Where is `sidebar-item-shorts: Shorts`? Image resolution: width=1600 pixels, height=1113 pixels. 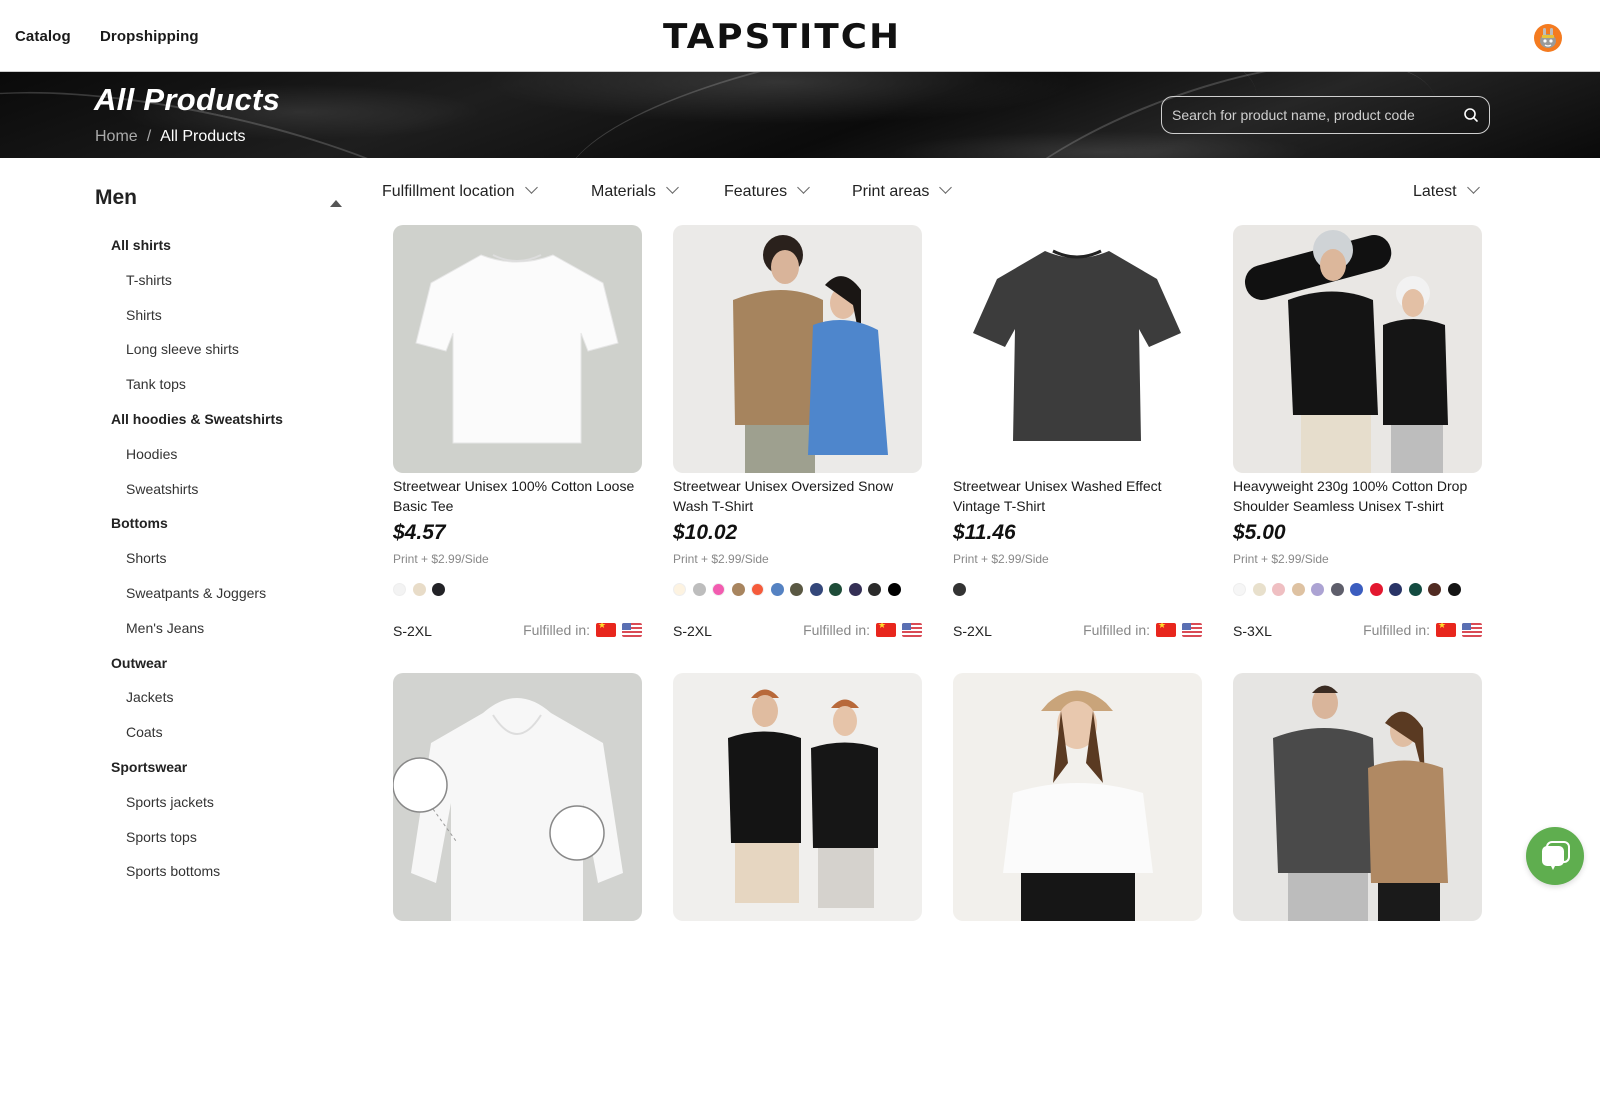 sidebar-item-shorts: Shorts is located at coordinates (220, 558).